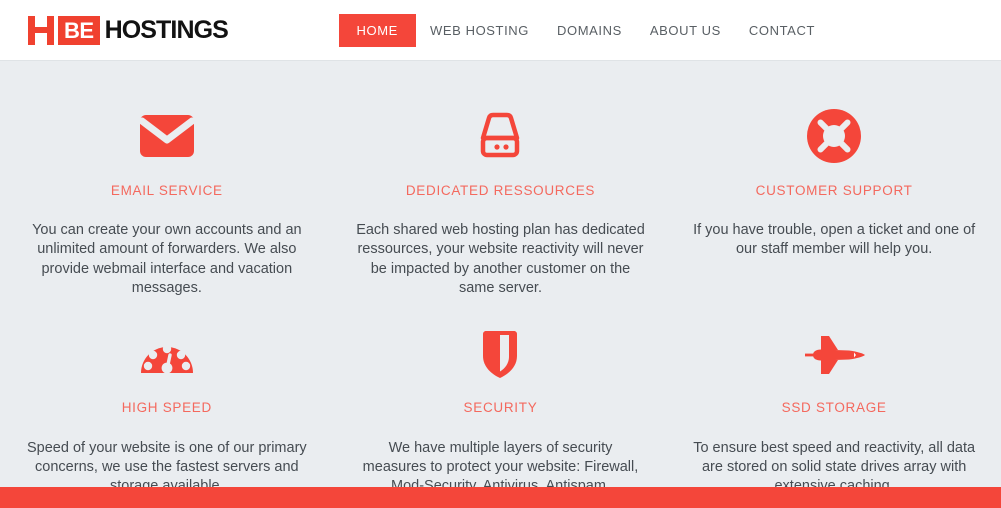  Describe the element at coordinates (782, 30) in the screenshot. I see `nav-item-contact: CONTACT` at that location.